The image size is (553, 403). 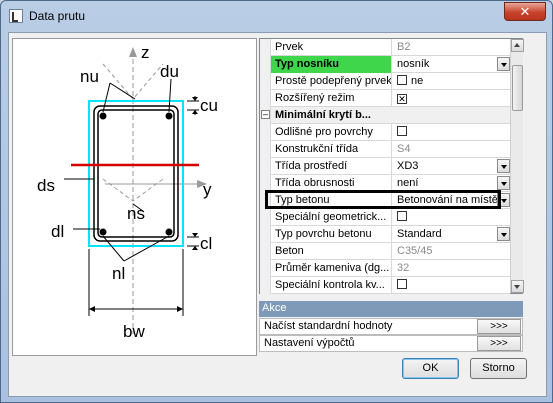 What do you see at coordinates (265, 114) in the screenshot?
I see `collapse-icon: –` at bounding box center [265, 114].